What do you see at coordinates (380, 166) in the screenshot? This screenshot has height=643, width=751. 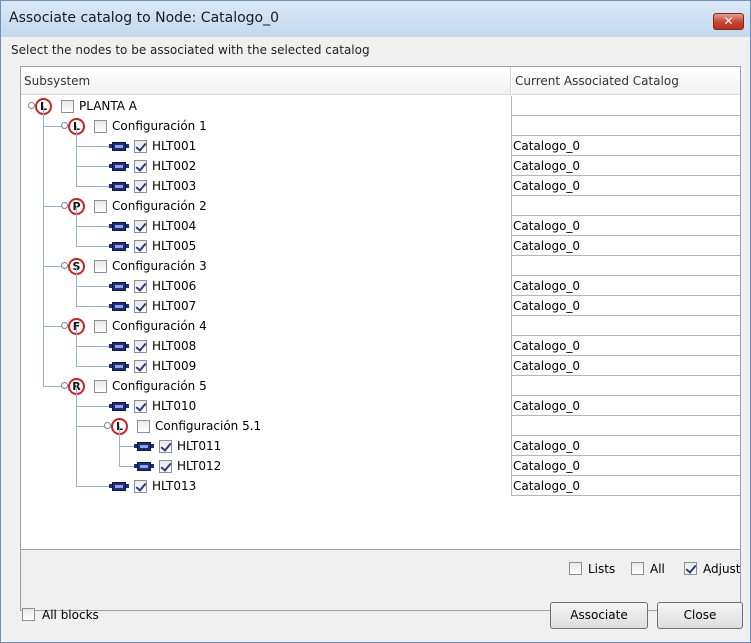 I see `tree-row: HLT002 Catalogo_0` at bounding box center [380, 166].